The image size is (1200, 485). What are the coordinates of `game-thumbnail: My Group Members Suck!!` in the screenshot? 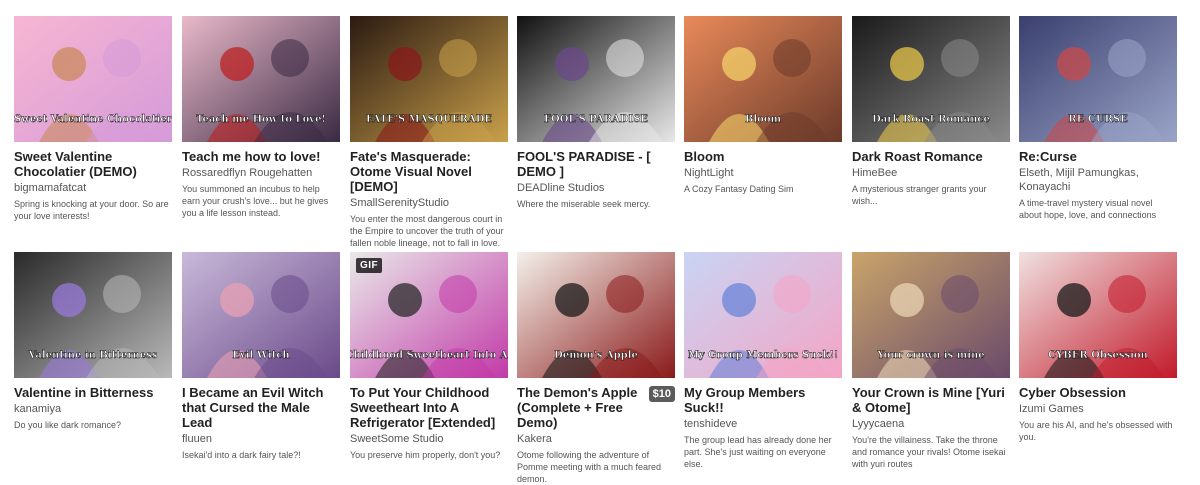 It's located at (763, 315).